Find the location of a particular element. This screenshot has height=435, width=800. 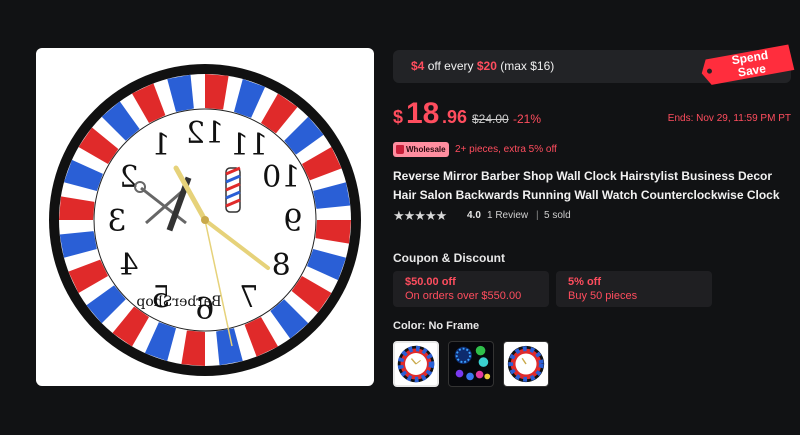

spend-save-tag: Spend Save is located at coordinates (748, 65).